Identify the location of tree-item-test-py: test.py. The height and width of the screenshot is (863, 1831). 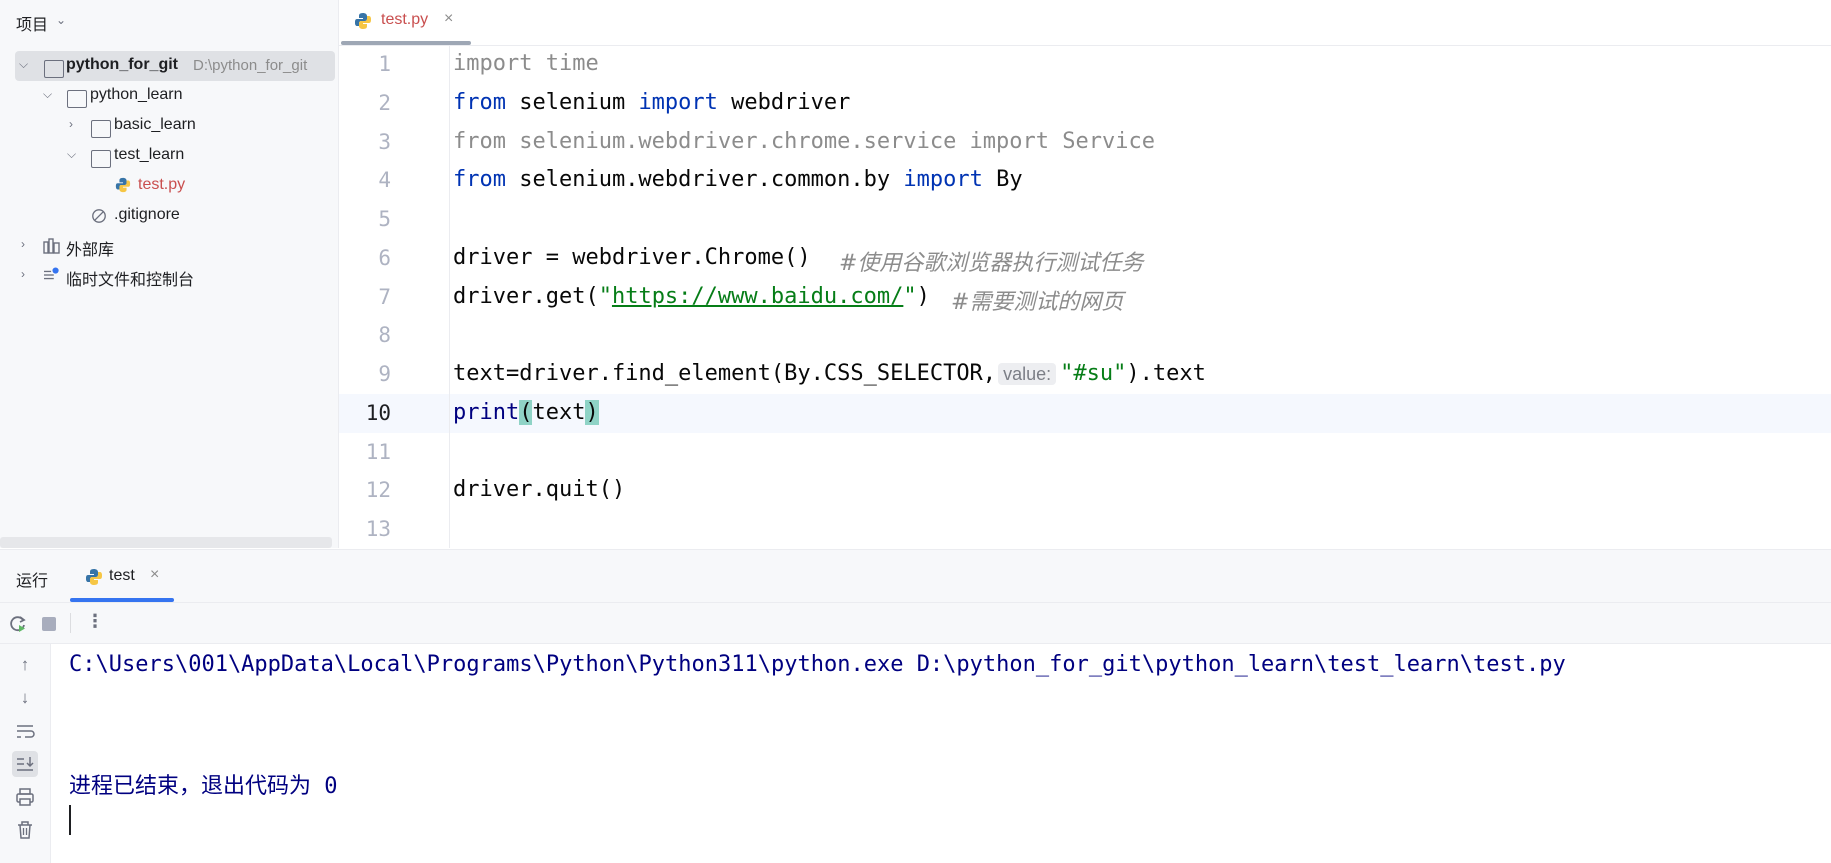
(169, 186).